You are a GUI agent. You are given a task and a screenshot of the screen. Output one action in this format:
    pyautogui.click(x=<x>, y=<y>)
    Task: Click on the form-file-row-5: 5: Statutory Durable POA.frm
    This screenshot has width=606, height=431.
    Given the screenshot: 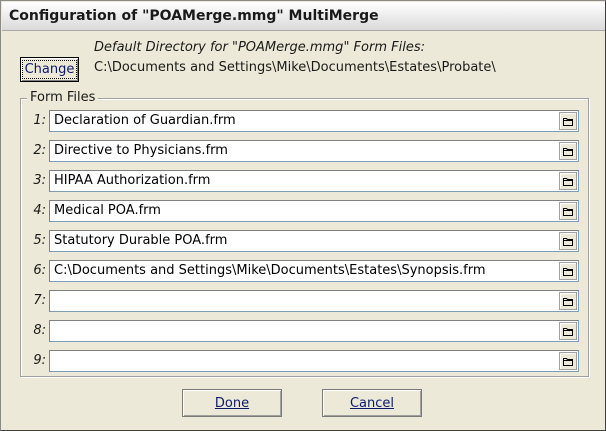 What is the action you would take?
    pyautogui.click(x=304, y=241)
    